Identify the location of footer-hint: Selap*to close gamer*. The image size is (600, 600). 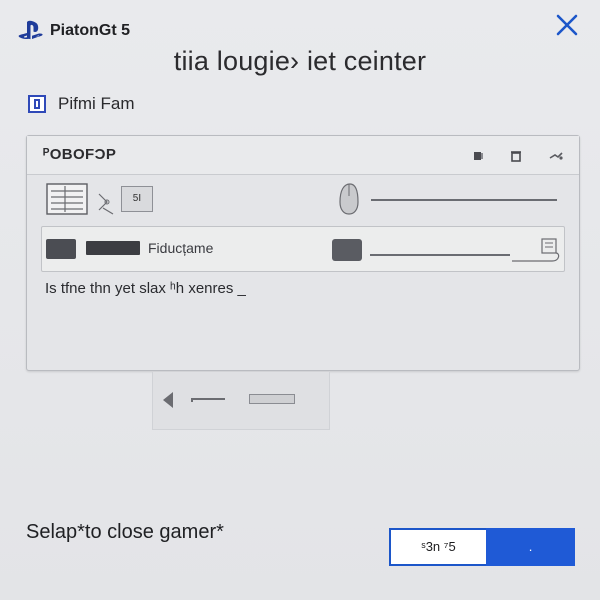
(125, 532).